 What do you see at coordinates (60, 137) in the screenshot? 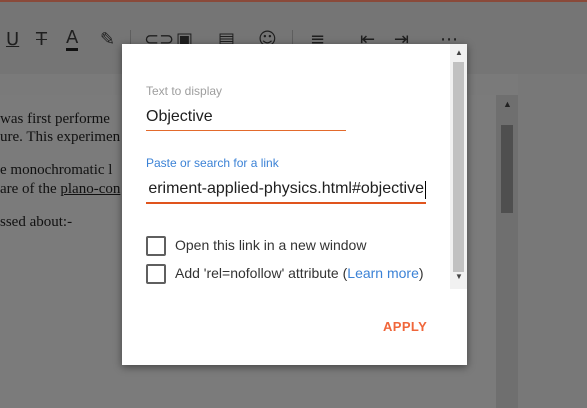
I see `doc-line: ure. This experimen` at bounding box center [60, 137].